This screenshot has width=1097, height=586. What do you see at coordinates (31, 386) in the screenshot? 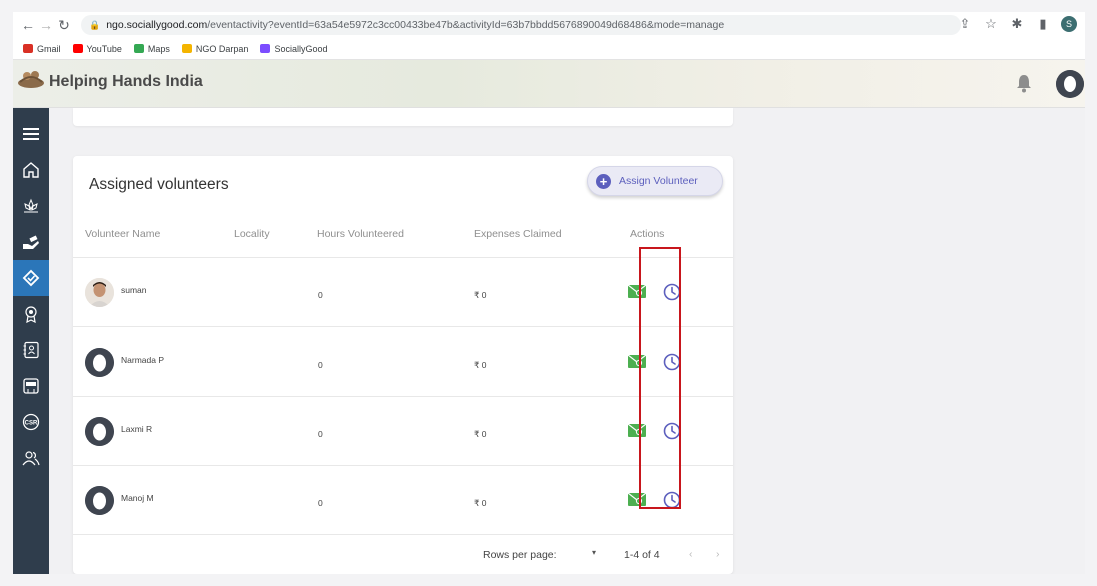
I see `ngo-icon` at bounding box center [31, 386].